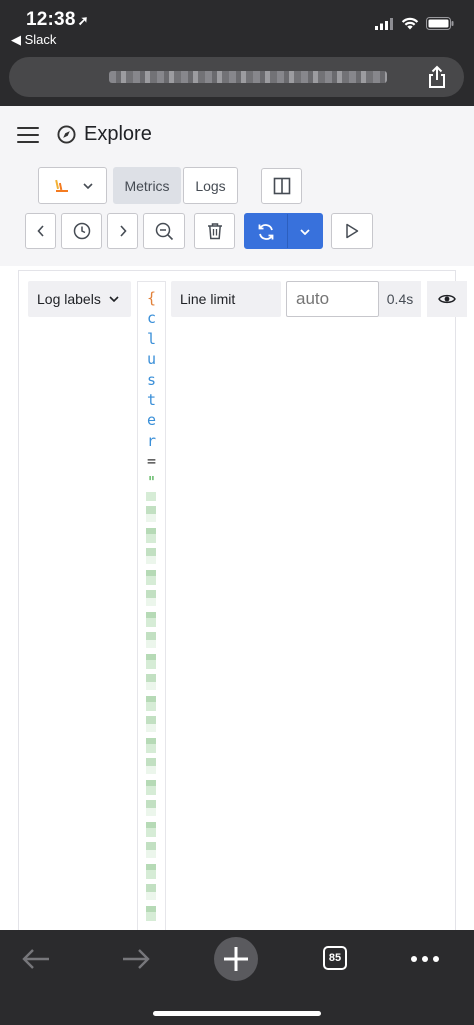 The height and width of the screenshot is (1025, 474). I want to click on zoom-out-icon, so click(164, 231).